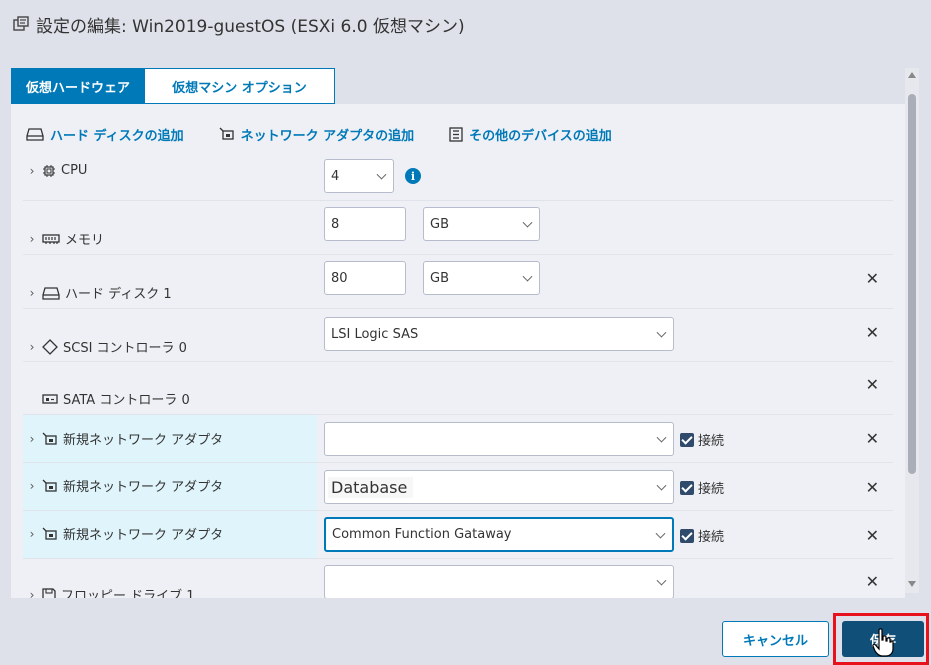 The height and width of the screenshot is (665, 931). Describe the element at coordinates (711, 441) in the screenshot. I see `network-1-connect-label: 接続` at that location.